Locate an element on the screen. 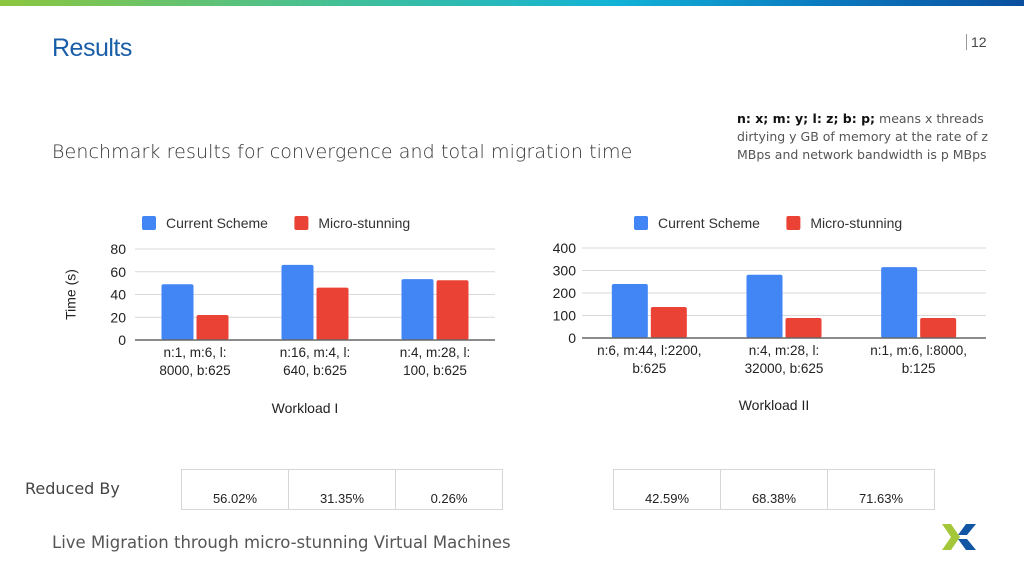 The height and width of the screenshot is (576, 1024). x-tick-label: 640, b:625 is located at coordinates (315, 370).